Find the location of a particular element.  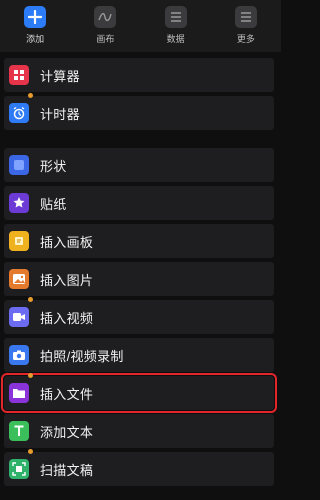

alarm-clock-icon is located at coordinates (19, 113).